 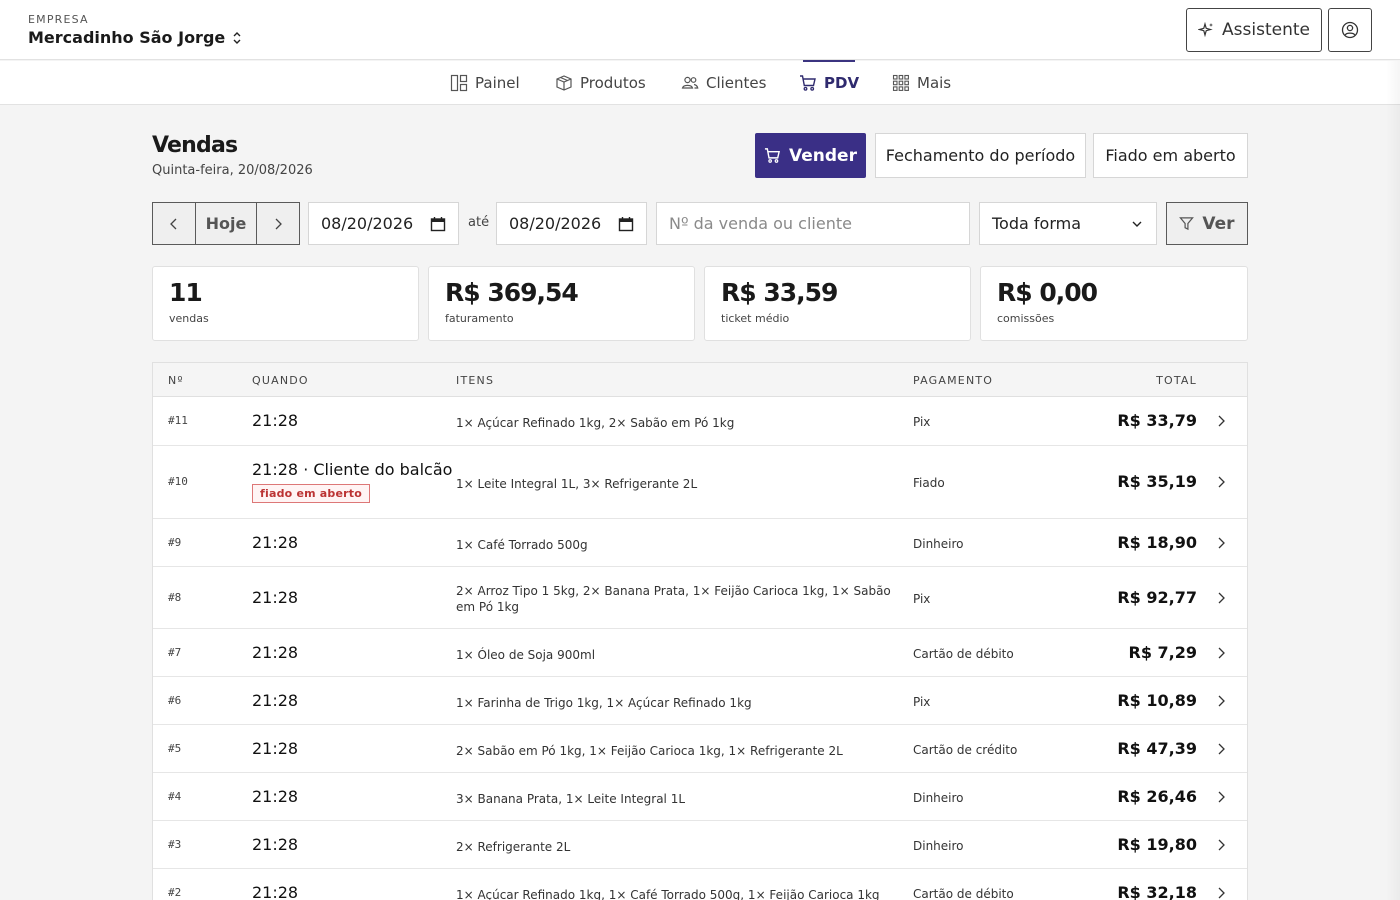 What do you see at coordinates (700, 30) in the screenshot?
I see `top-bar: EMPRESA Mercadinho São Jorge Assistente` at bounding box center [700, 30].